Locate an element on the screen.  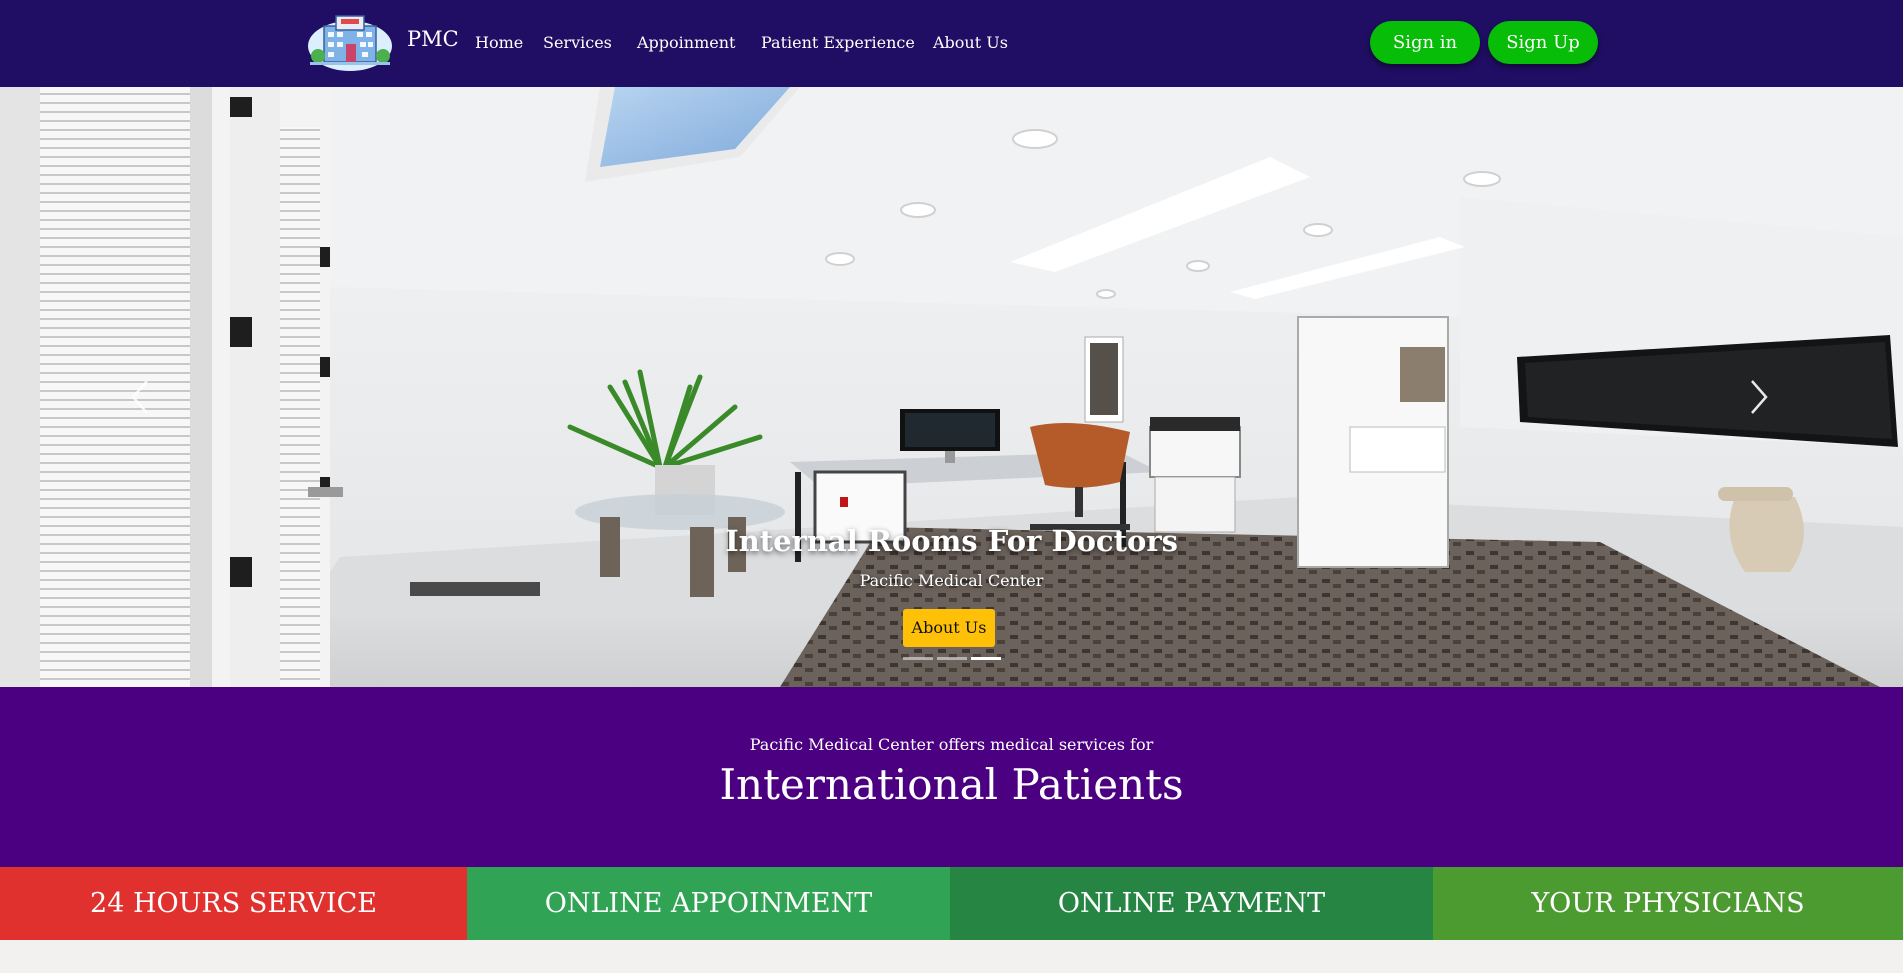
sign-up-button: Sign Up is located at coordinates (1543, 42).